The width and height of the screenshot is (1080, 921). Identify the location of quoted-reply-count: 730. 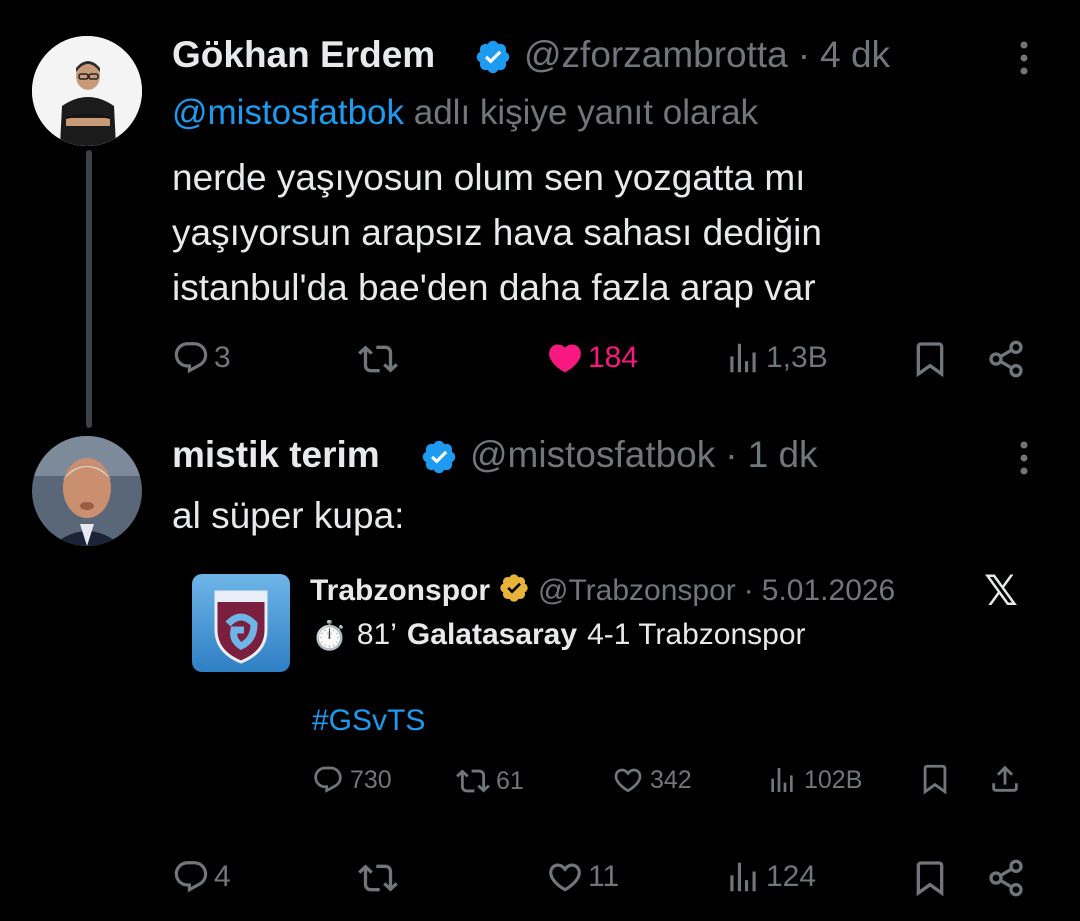
(371, 779).